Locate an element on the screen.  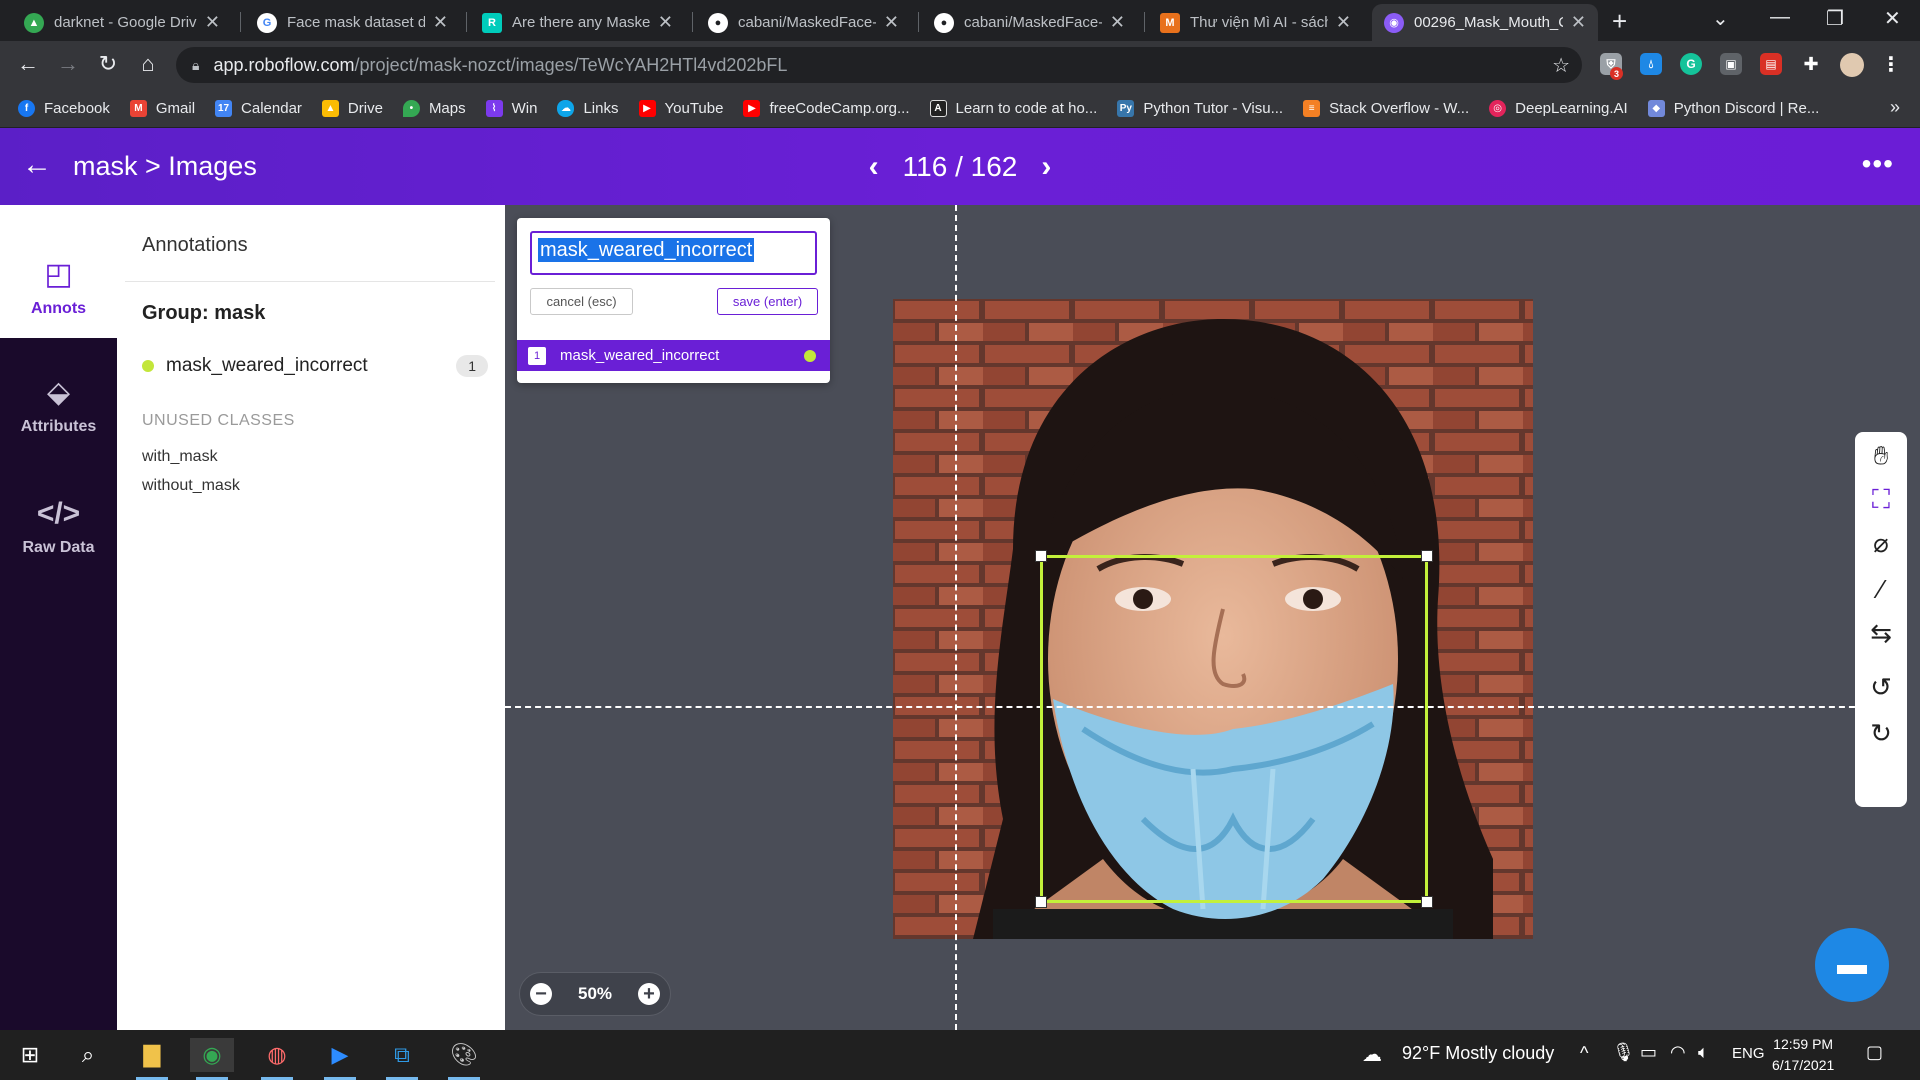
breadcrumb: mask > Images is located at coordinates (165, 166).